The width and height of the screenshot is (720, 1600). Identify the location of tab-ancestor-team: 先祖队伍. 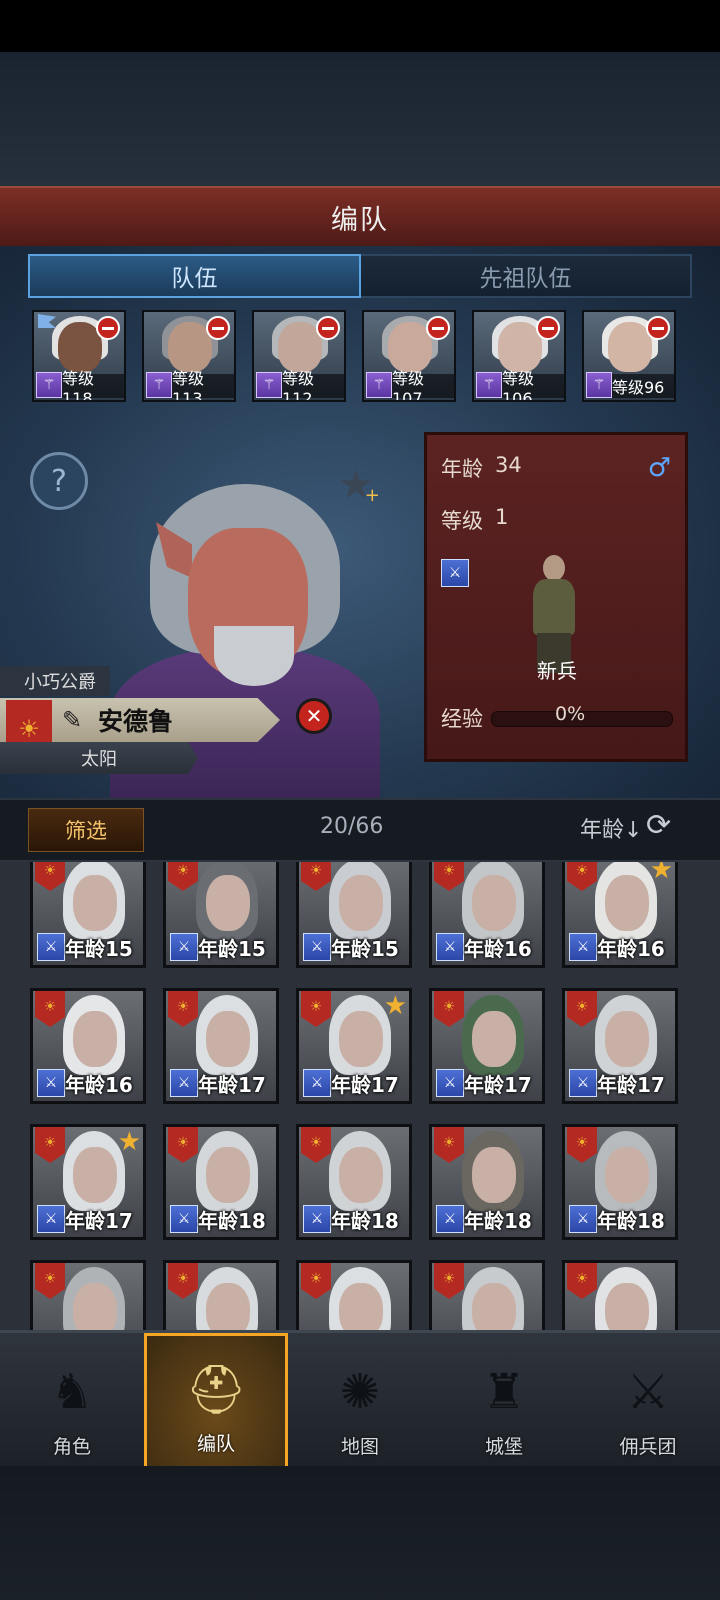
(526, 276).